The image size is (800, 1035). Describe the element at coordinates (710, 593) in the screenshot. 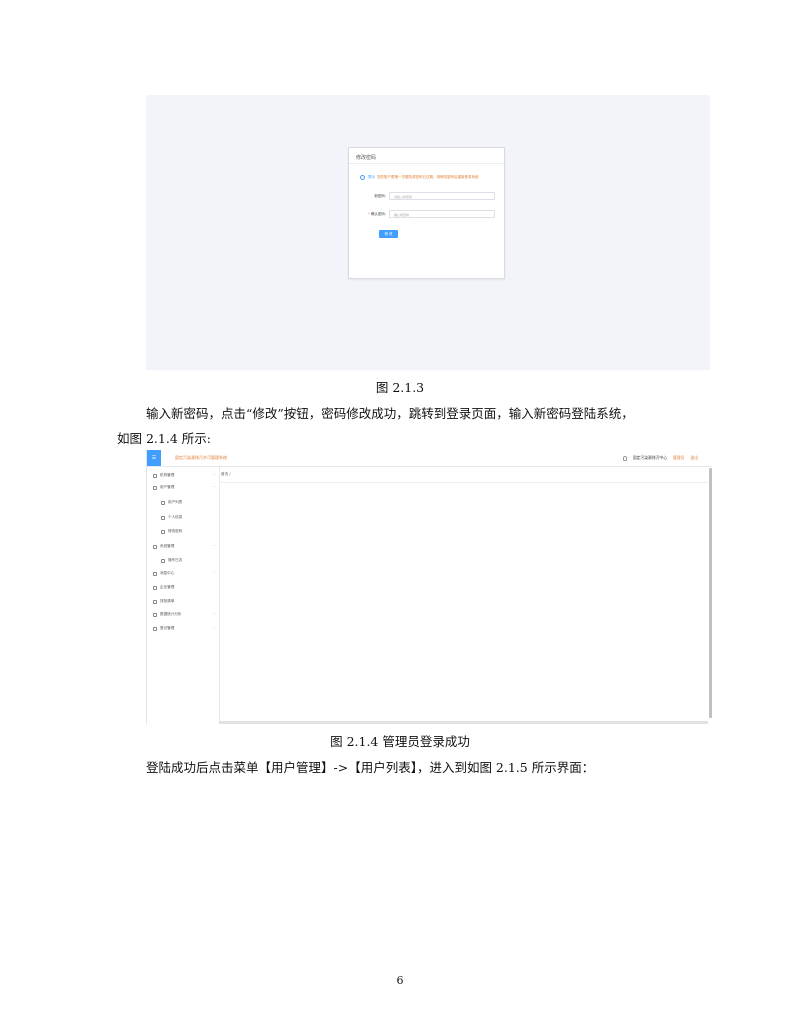

I see `vertical-scrollbar` at that location.